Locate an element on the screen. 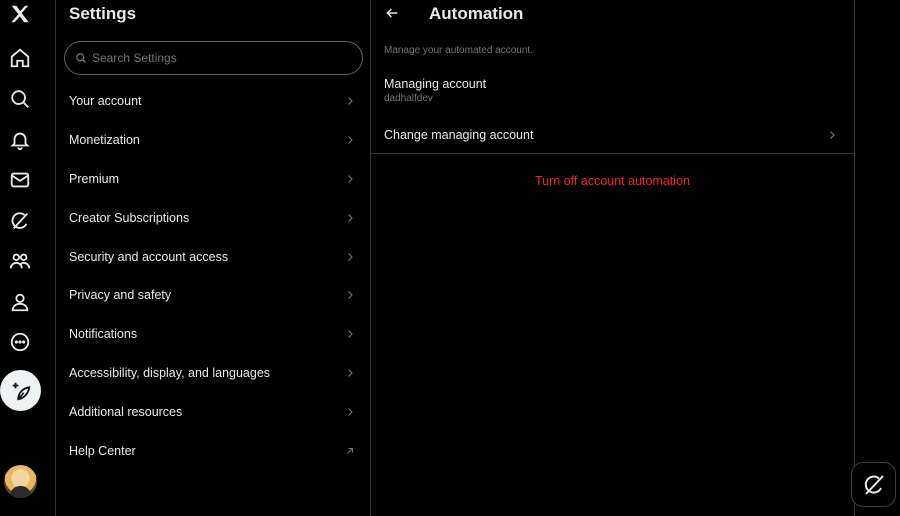 Image resolution: width=900 pixels, height=516 pixels. user-avatar is located at coordinates (20, 481).